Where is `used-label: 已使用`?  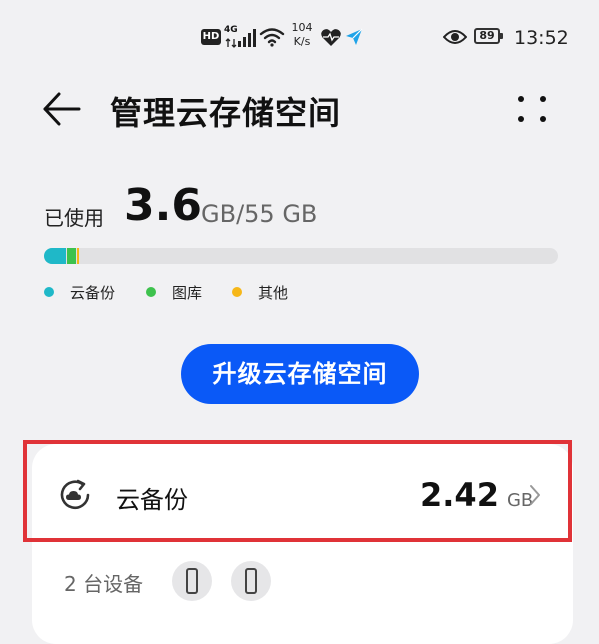
used-label: 已使用 is located at coordinates (74, 218).